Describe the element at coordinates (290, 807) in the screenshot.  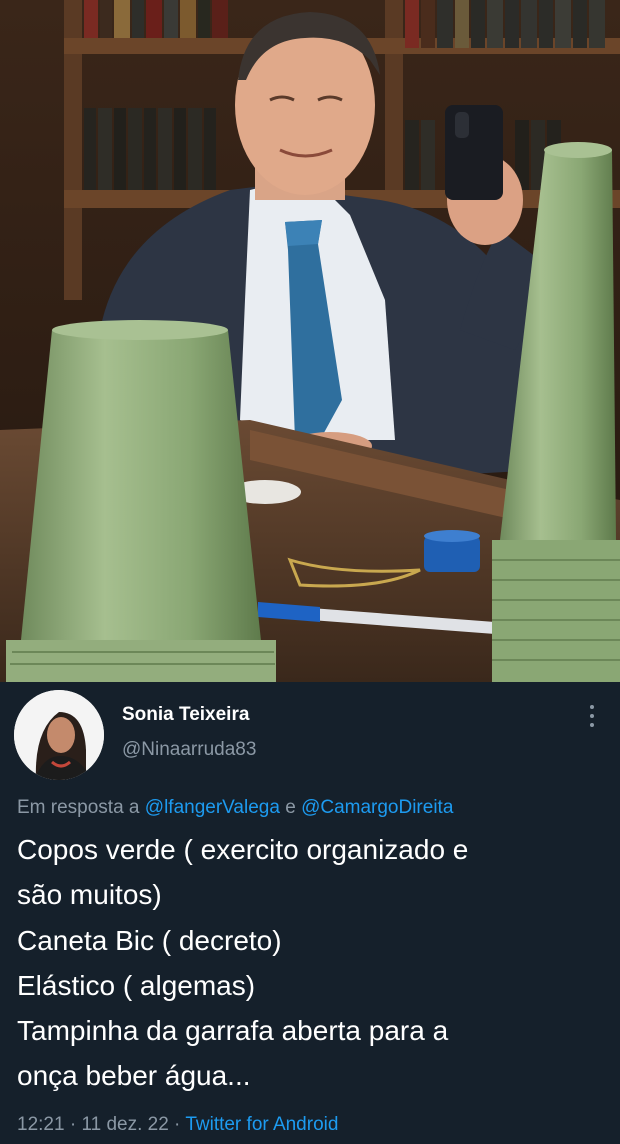
I see `reply-conjunction: e` at that location.